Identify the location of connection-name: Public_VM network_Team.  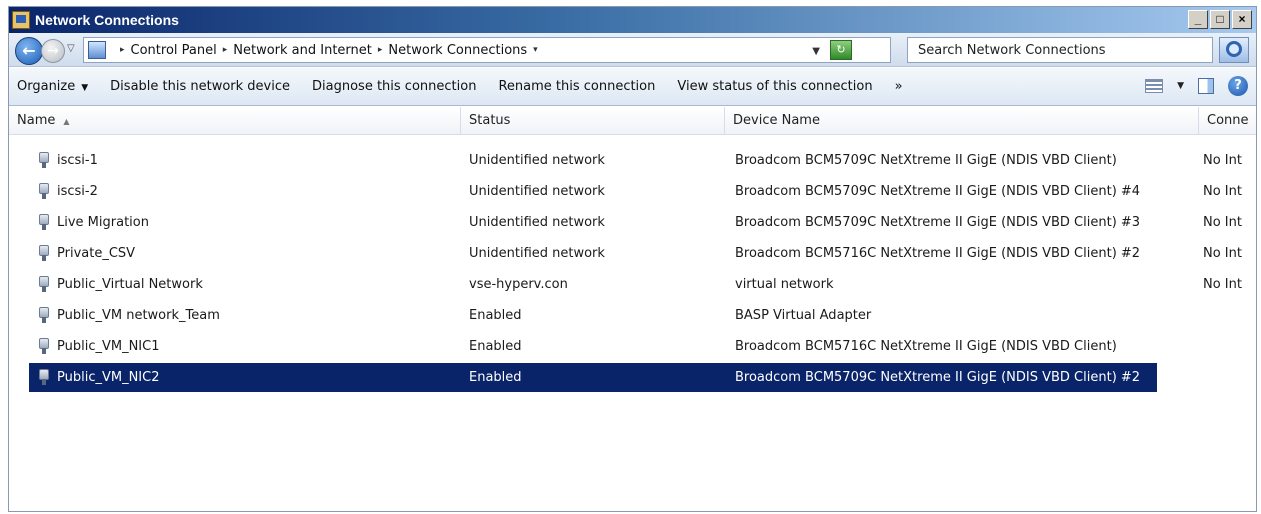
(138, 315).